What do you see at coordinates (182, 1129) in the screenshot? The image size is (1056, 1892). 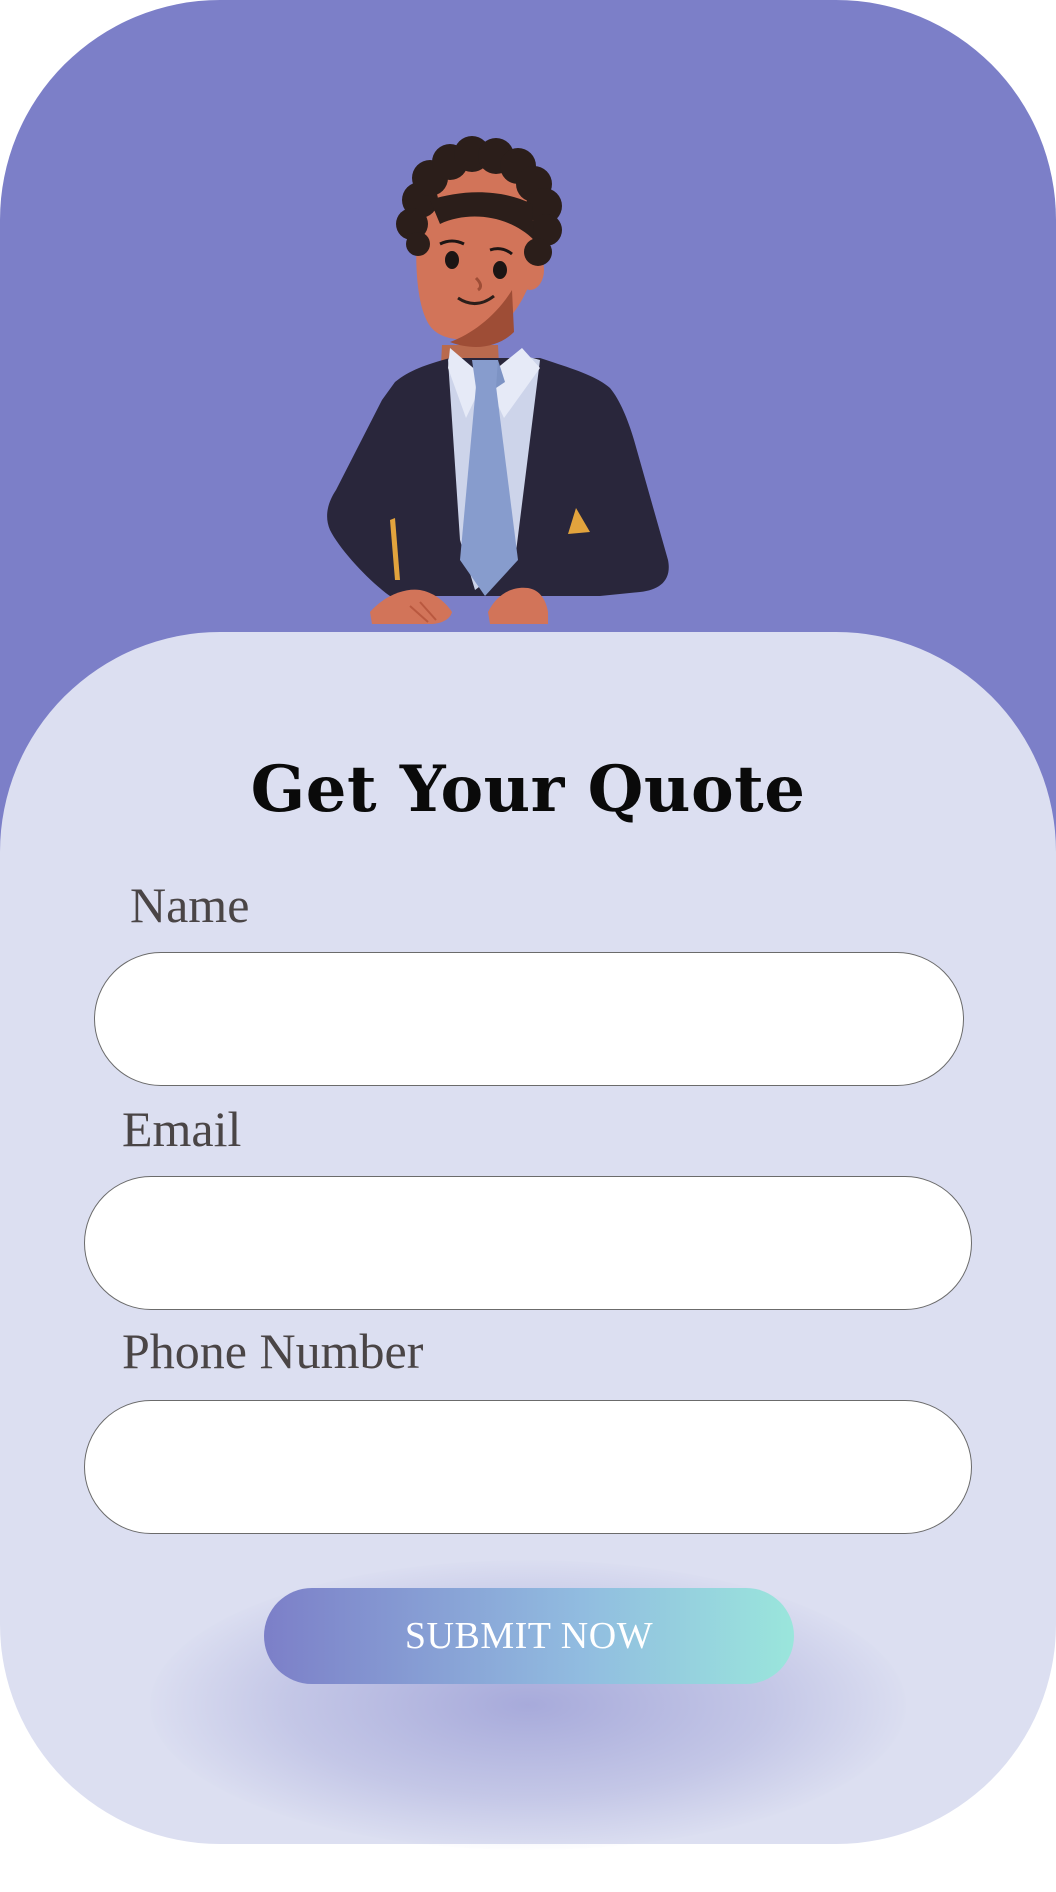 I see `email-label: Email` at bounding box center [182, 1129].